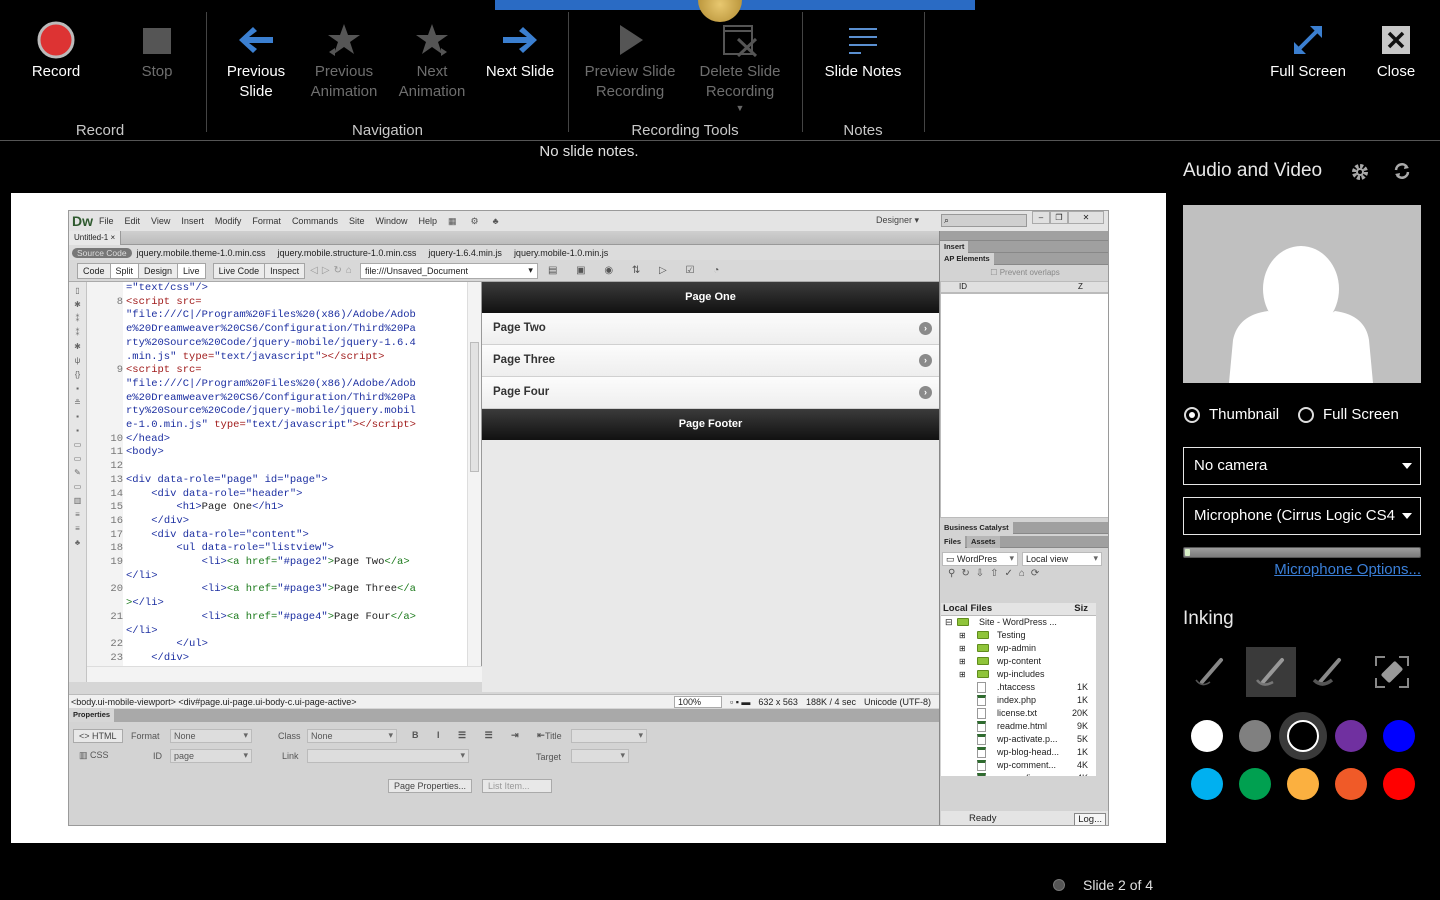 This screenshot has height=900, width=1440. What do you see at coordinates (1018, 739) in the screenshot?
I see `file-row: wp-activate.p... 5K` at bounding box center [1018, 739].